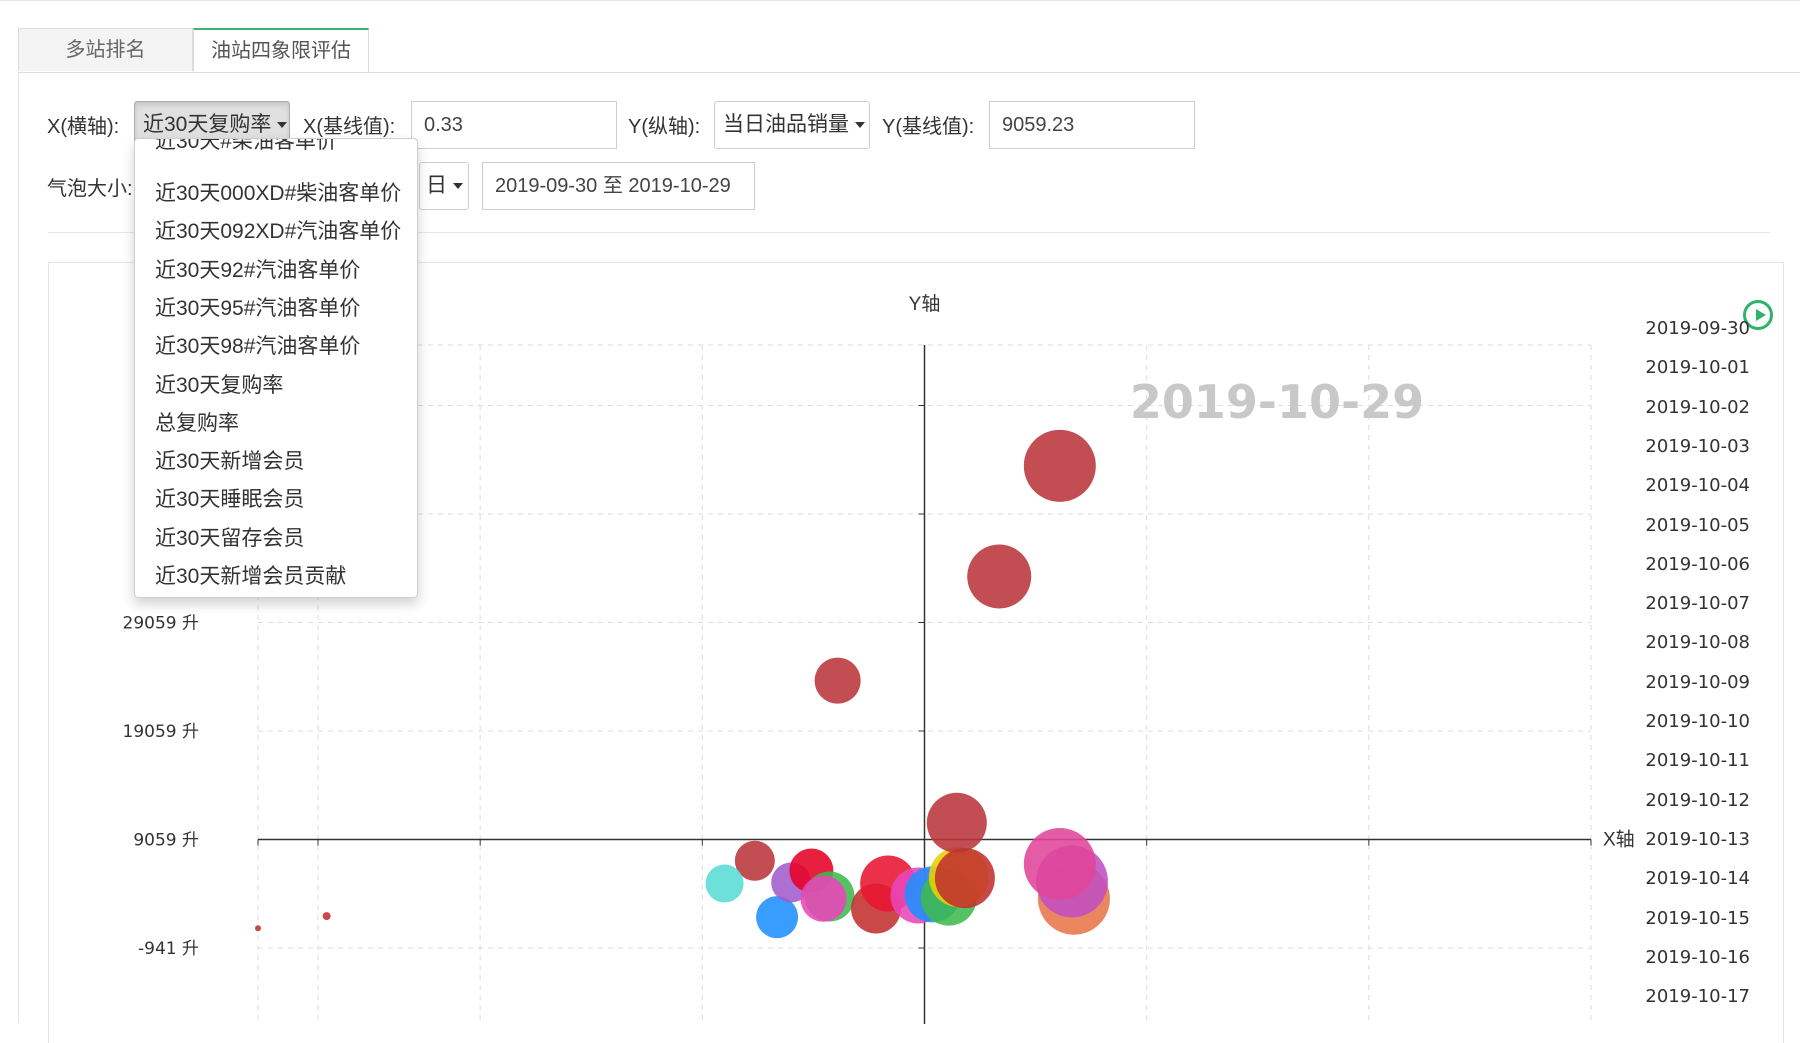  I want to click on timeline-date: 2019-10-11, so click(1685, 760).